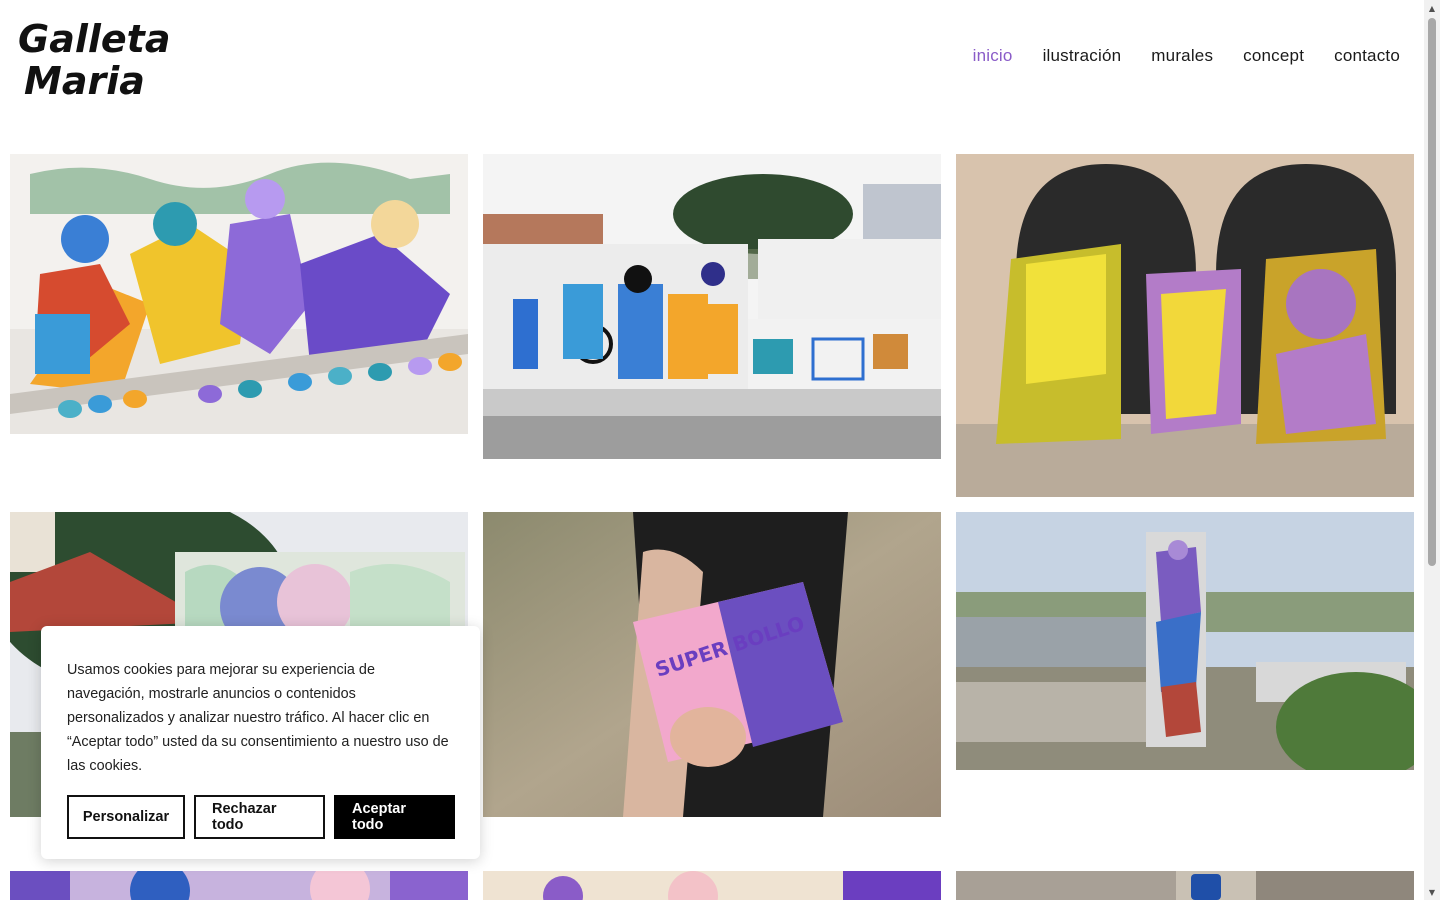 The width and height of the screenshot is (1440, 900). I want to click on reject-all-button: Rechazar todo, so click(259, 817).